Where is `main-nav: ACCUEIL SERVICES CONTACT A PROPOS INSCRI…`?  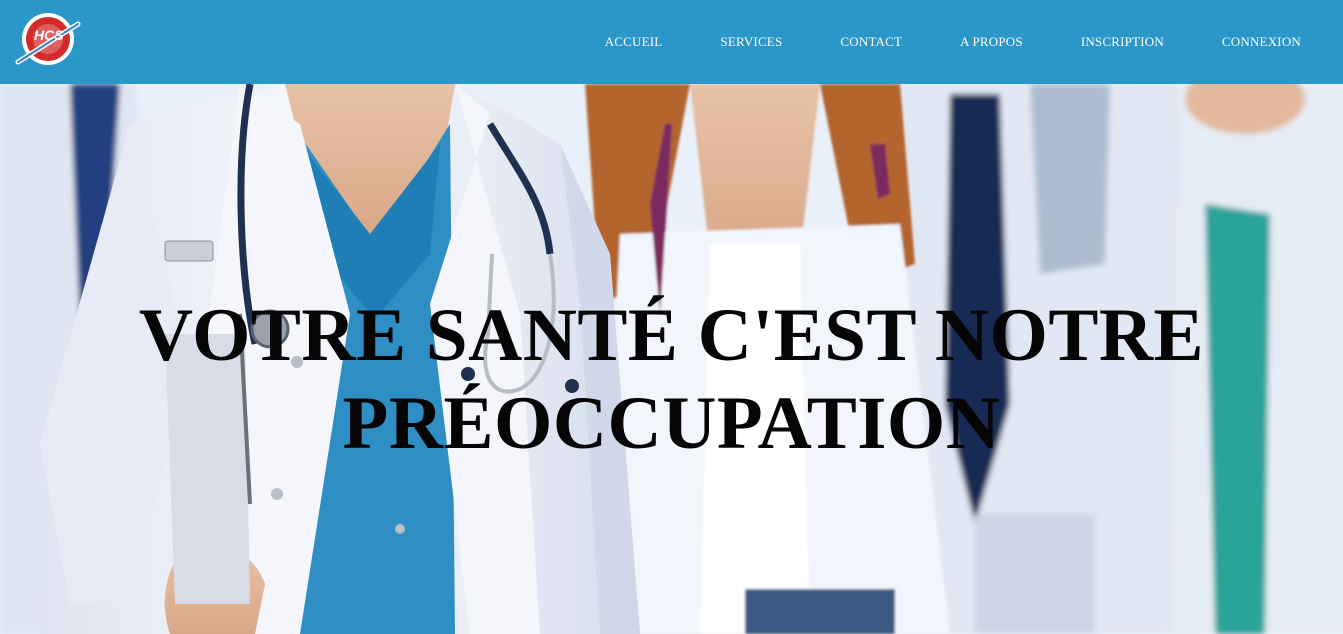
main-nav: ACCUEIL SERVICES CONTACT A PROPOS INSCRI… is located at coordinates (945, 42).